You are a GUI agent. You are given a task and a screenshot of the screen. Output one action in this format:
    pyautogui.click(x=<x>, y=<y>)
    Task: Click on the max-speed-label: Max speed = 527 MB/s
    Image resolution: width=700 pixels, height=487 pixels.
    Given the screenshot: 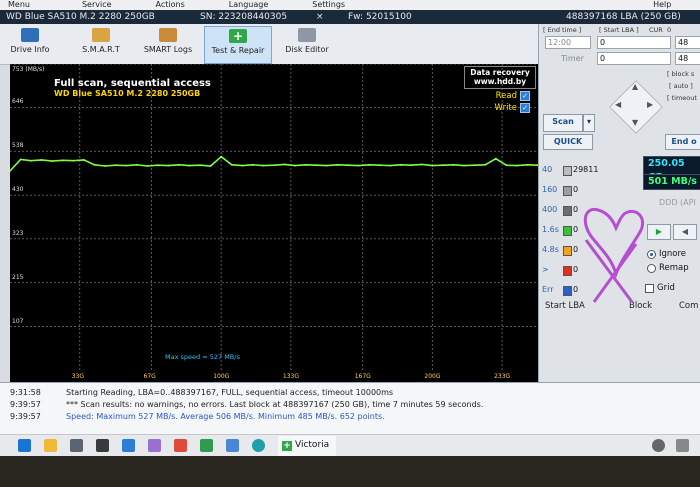 What is the action you would take?
    pyautogui.click(x=202, y=357)
    